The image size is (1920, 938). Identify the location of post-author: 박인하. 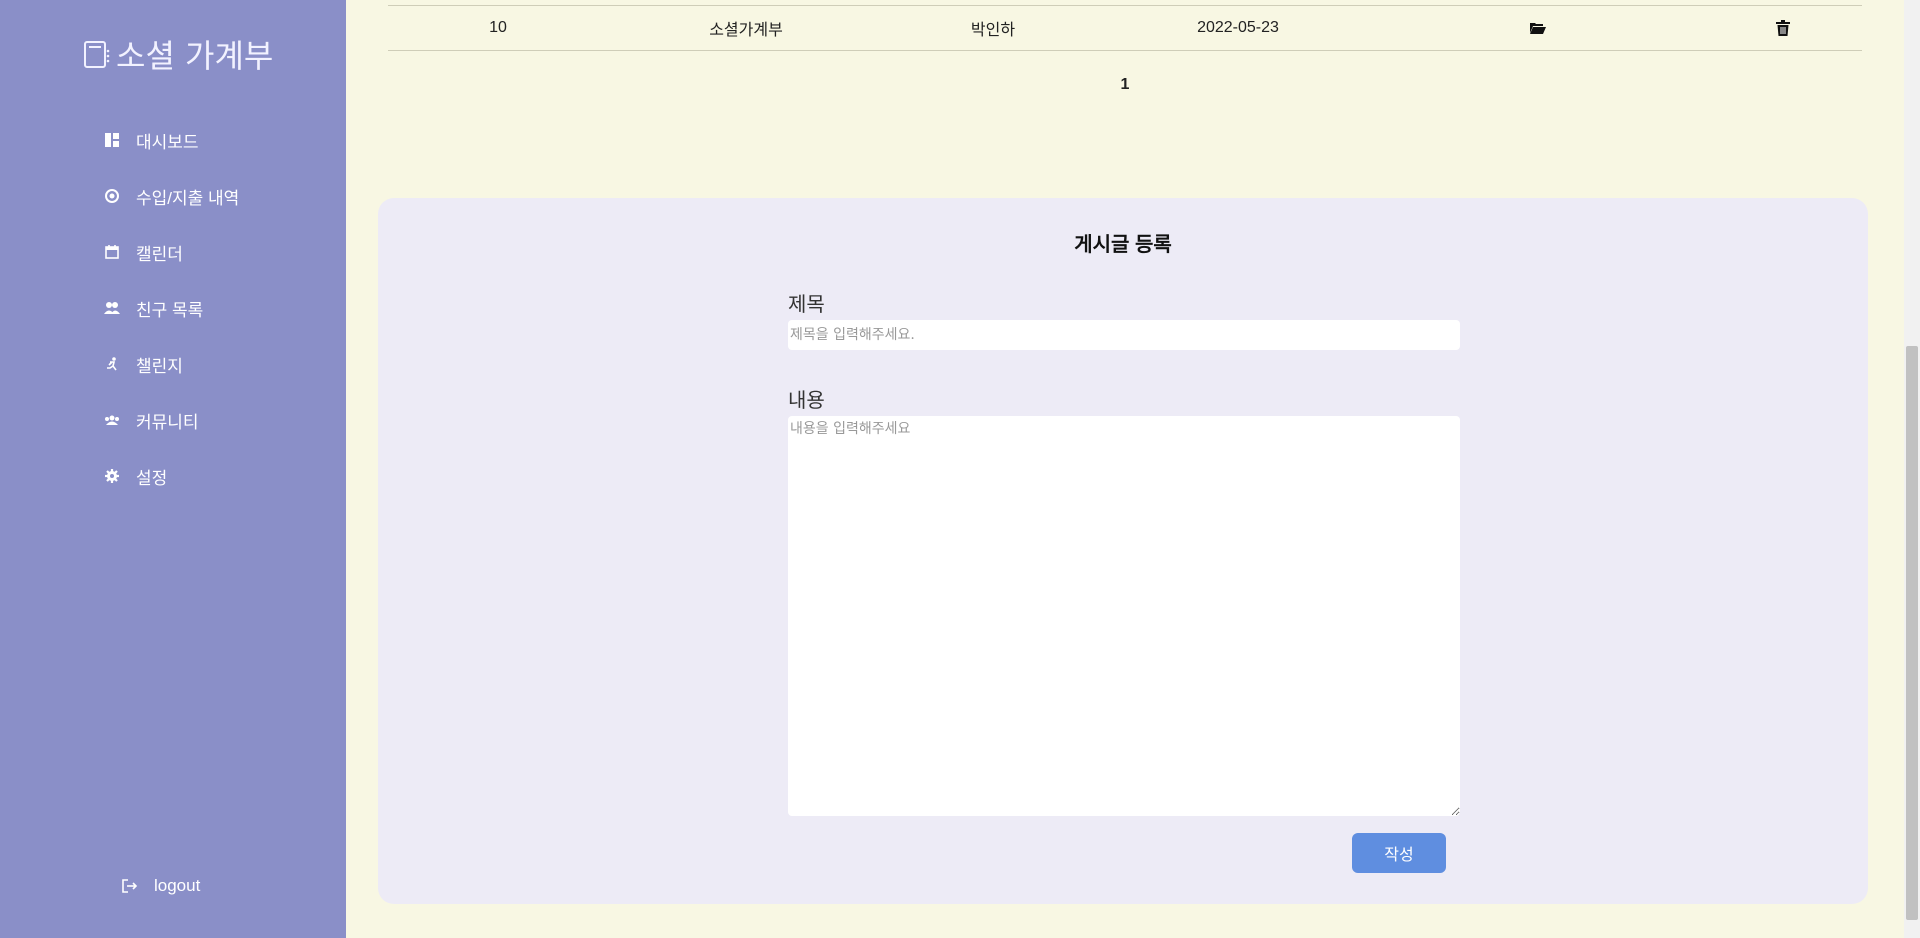
(993, 30).